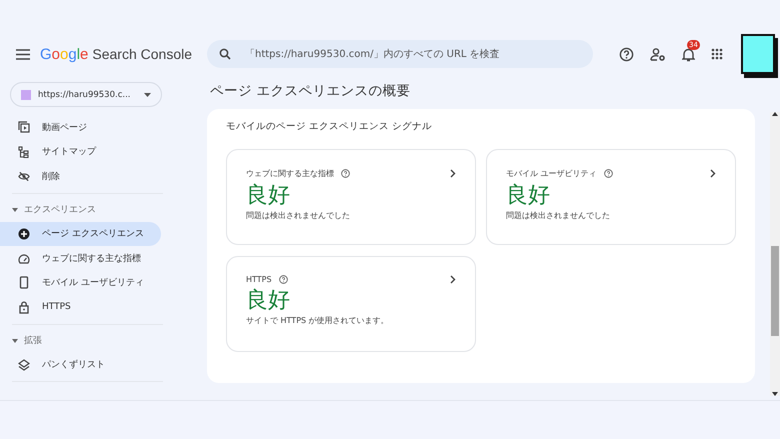 Image resolution: width=780 pixels, height=439 pixels. I want to click on sidebar-item: 動画ページ, so click(80, 127).